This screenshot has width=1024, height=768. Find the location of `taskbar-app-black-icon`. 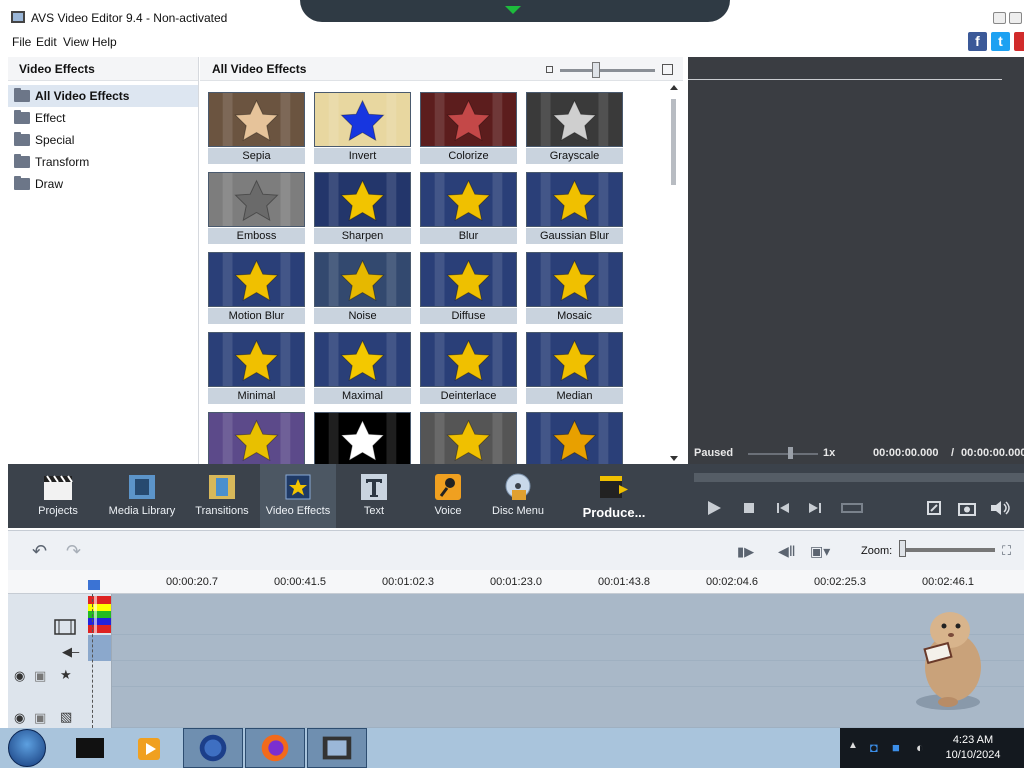

taskbar-app-black-icon is located at coordinates (90, 748).